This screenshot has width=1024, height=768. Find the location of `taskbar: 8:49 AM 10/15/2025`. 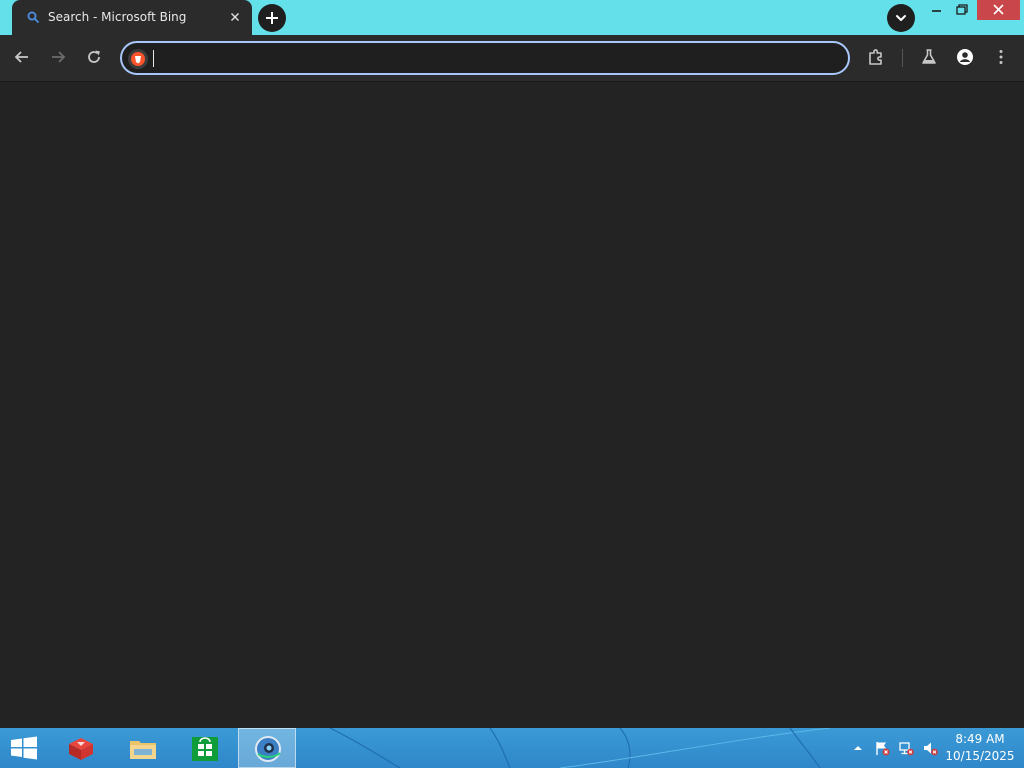

taskbar: 8:49 AM 10/15/2025 is located at coordinates (512, 748).